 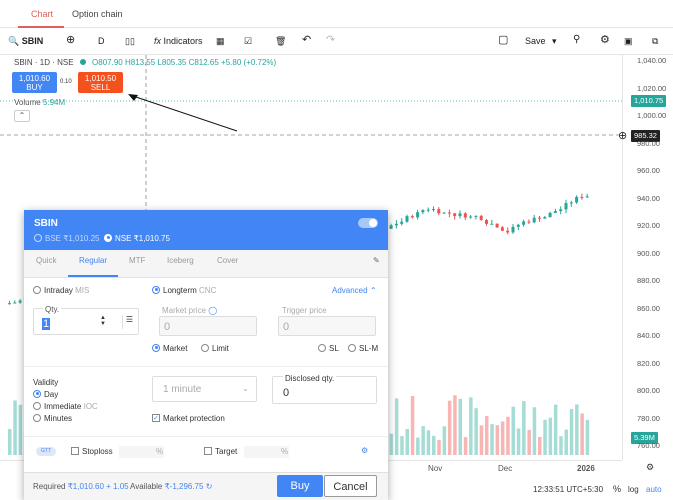 I want to click on redo-icon: ↷, so click(x=330, y=39).